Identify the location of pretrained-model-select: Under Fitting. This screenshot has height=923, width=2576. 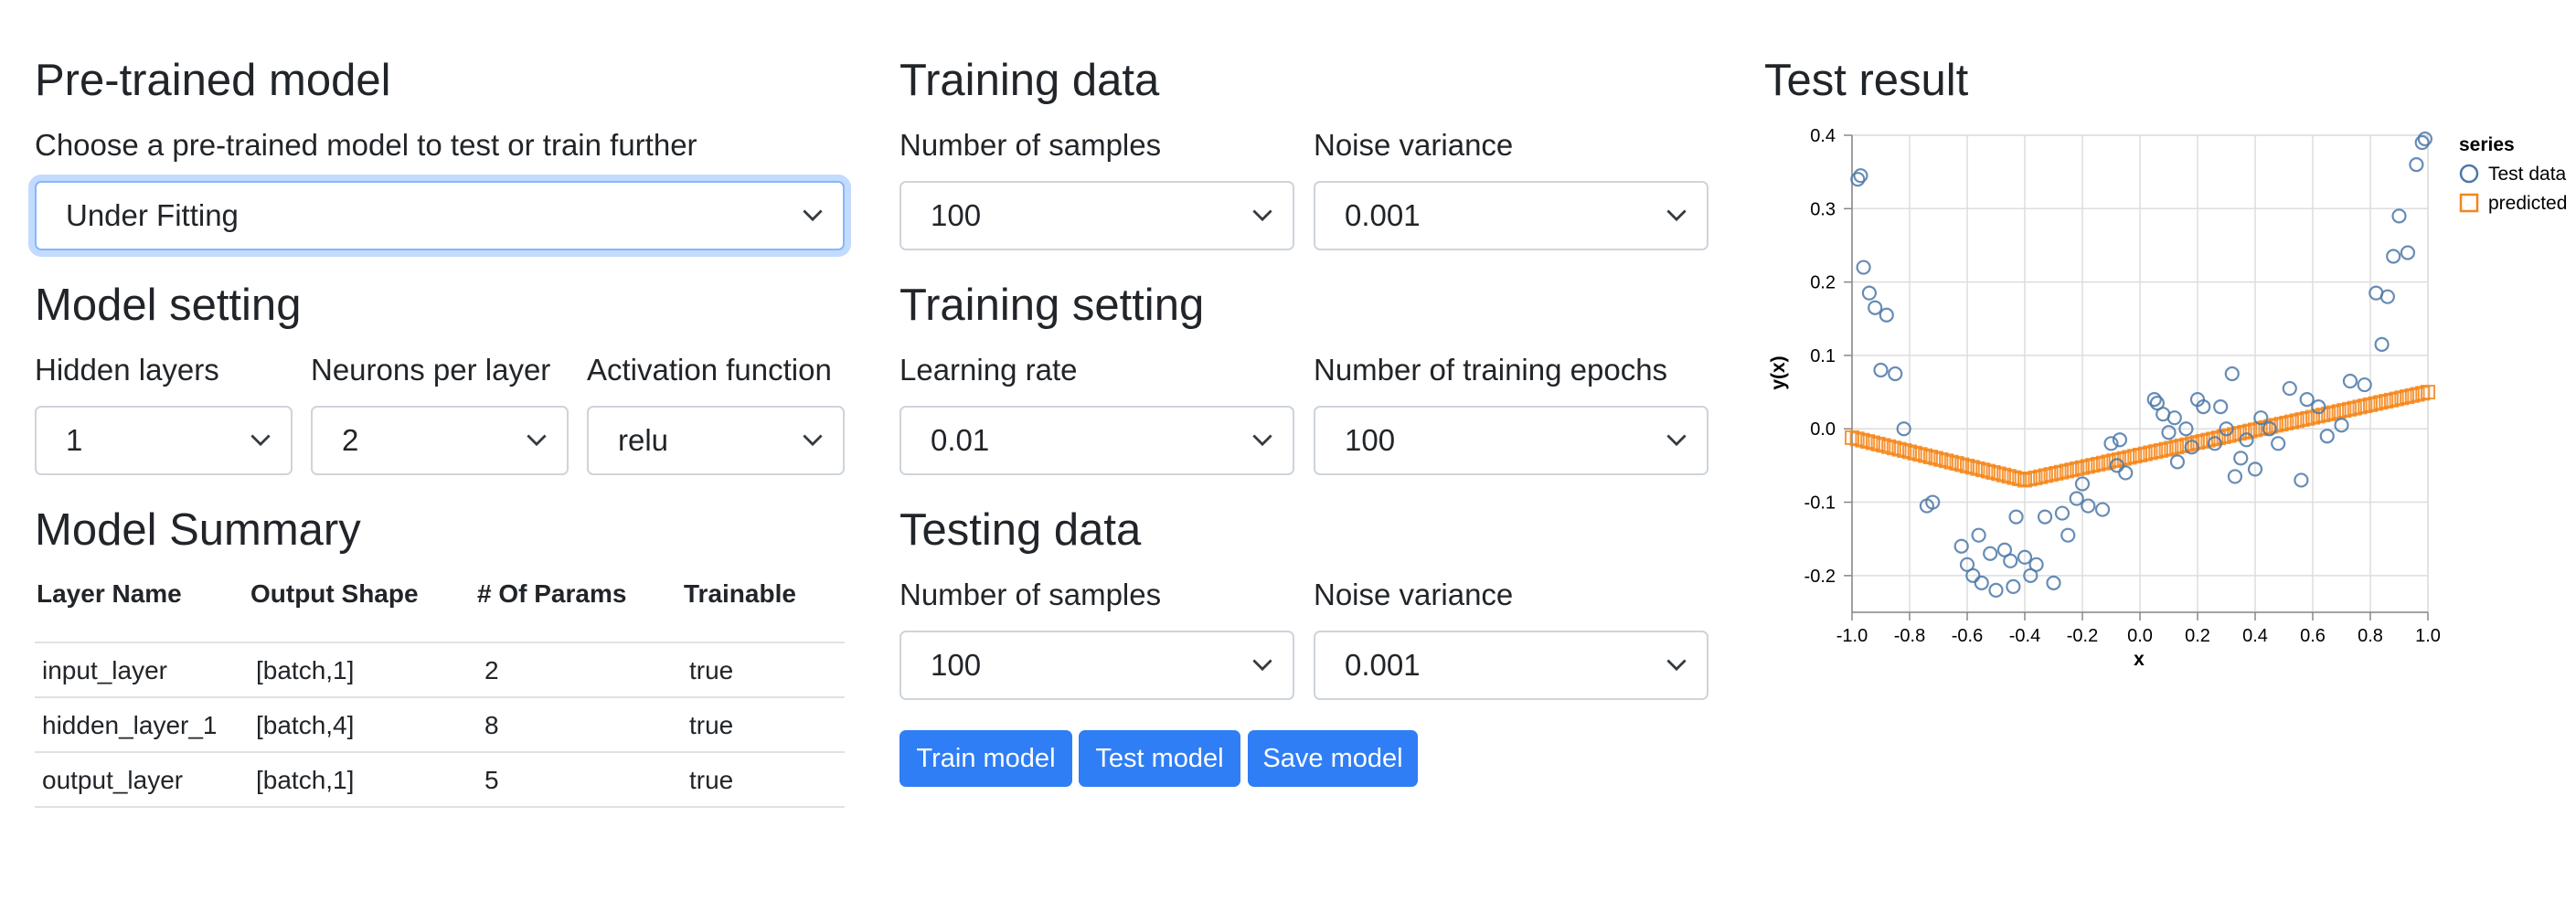
(440, 215).